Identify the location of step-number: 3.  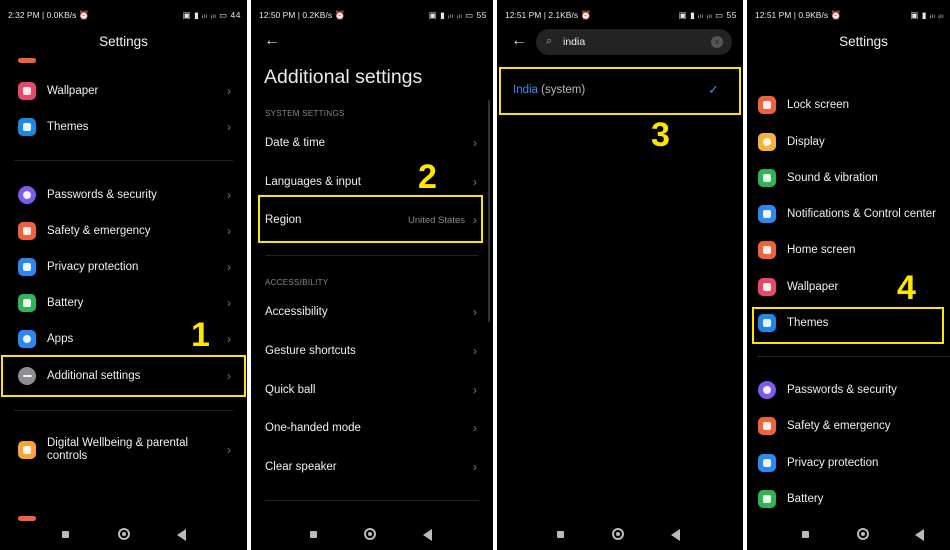
(660, 135).